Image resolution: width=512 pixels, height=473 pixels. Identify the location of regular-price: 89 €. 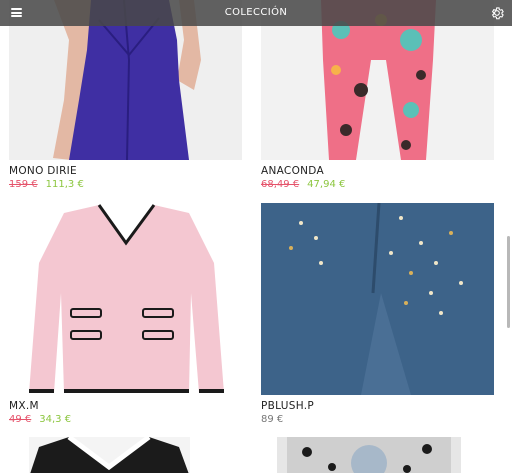
(272, 419).